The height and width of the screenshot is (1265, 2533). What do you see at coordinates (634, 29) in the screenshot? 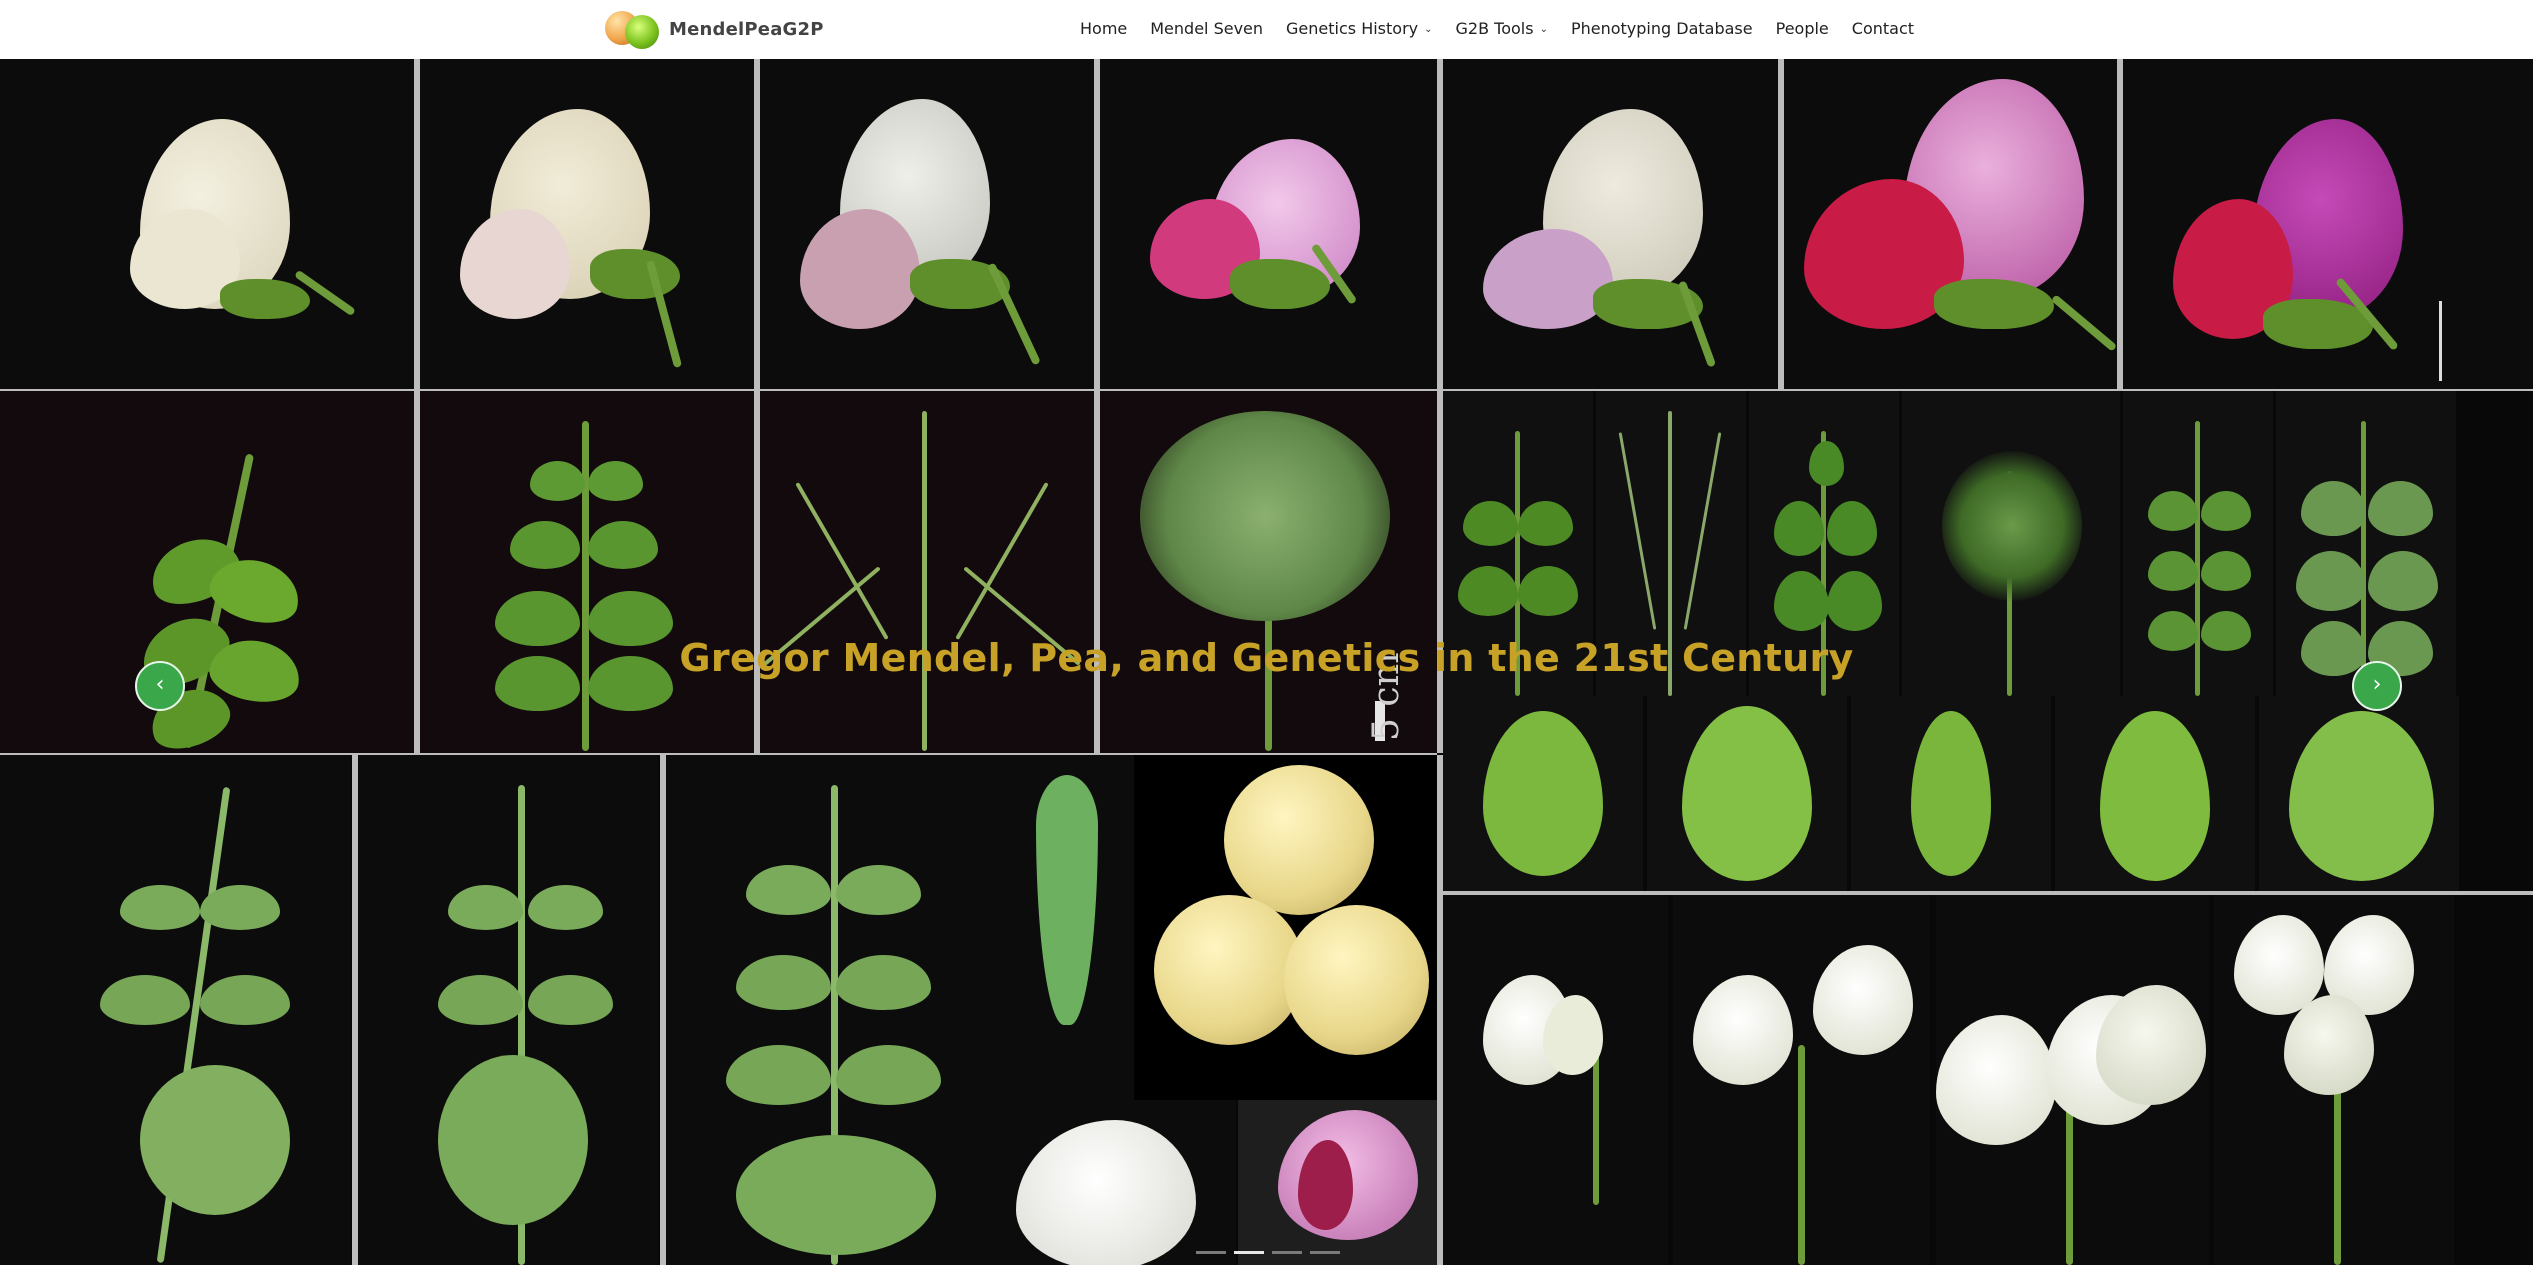
I see `pea-logo-icon` at bounding box center [634, 29].